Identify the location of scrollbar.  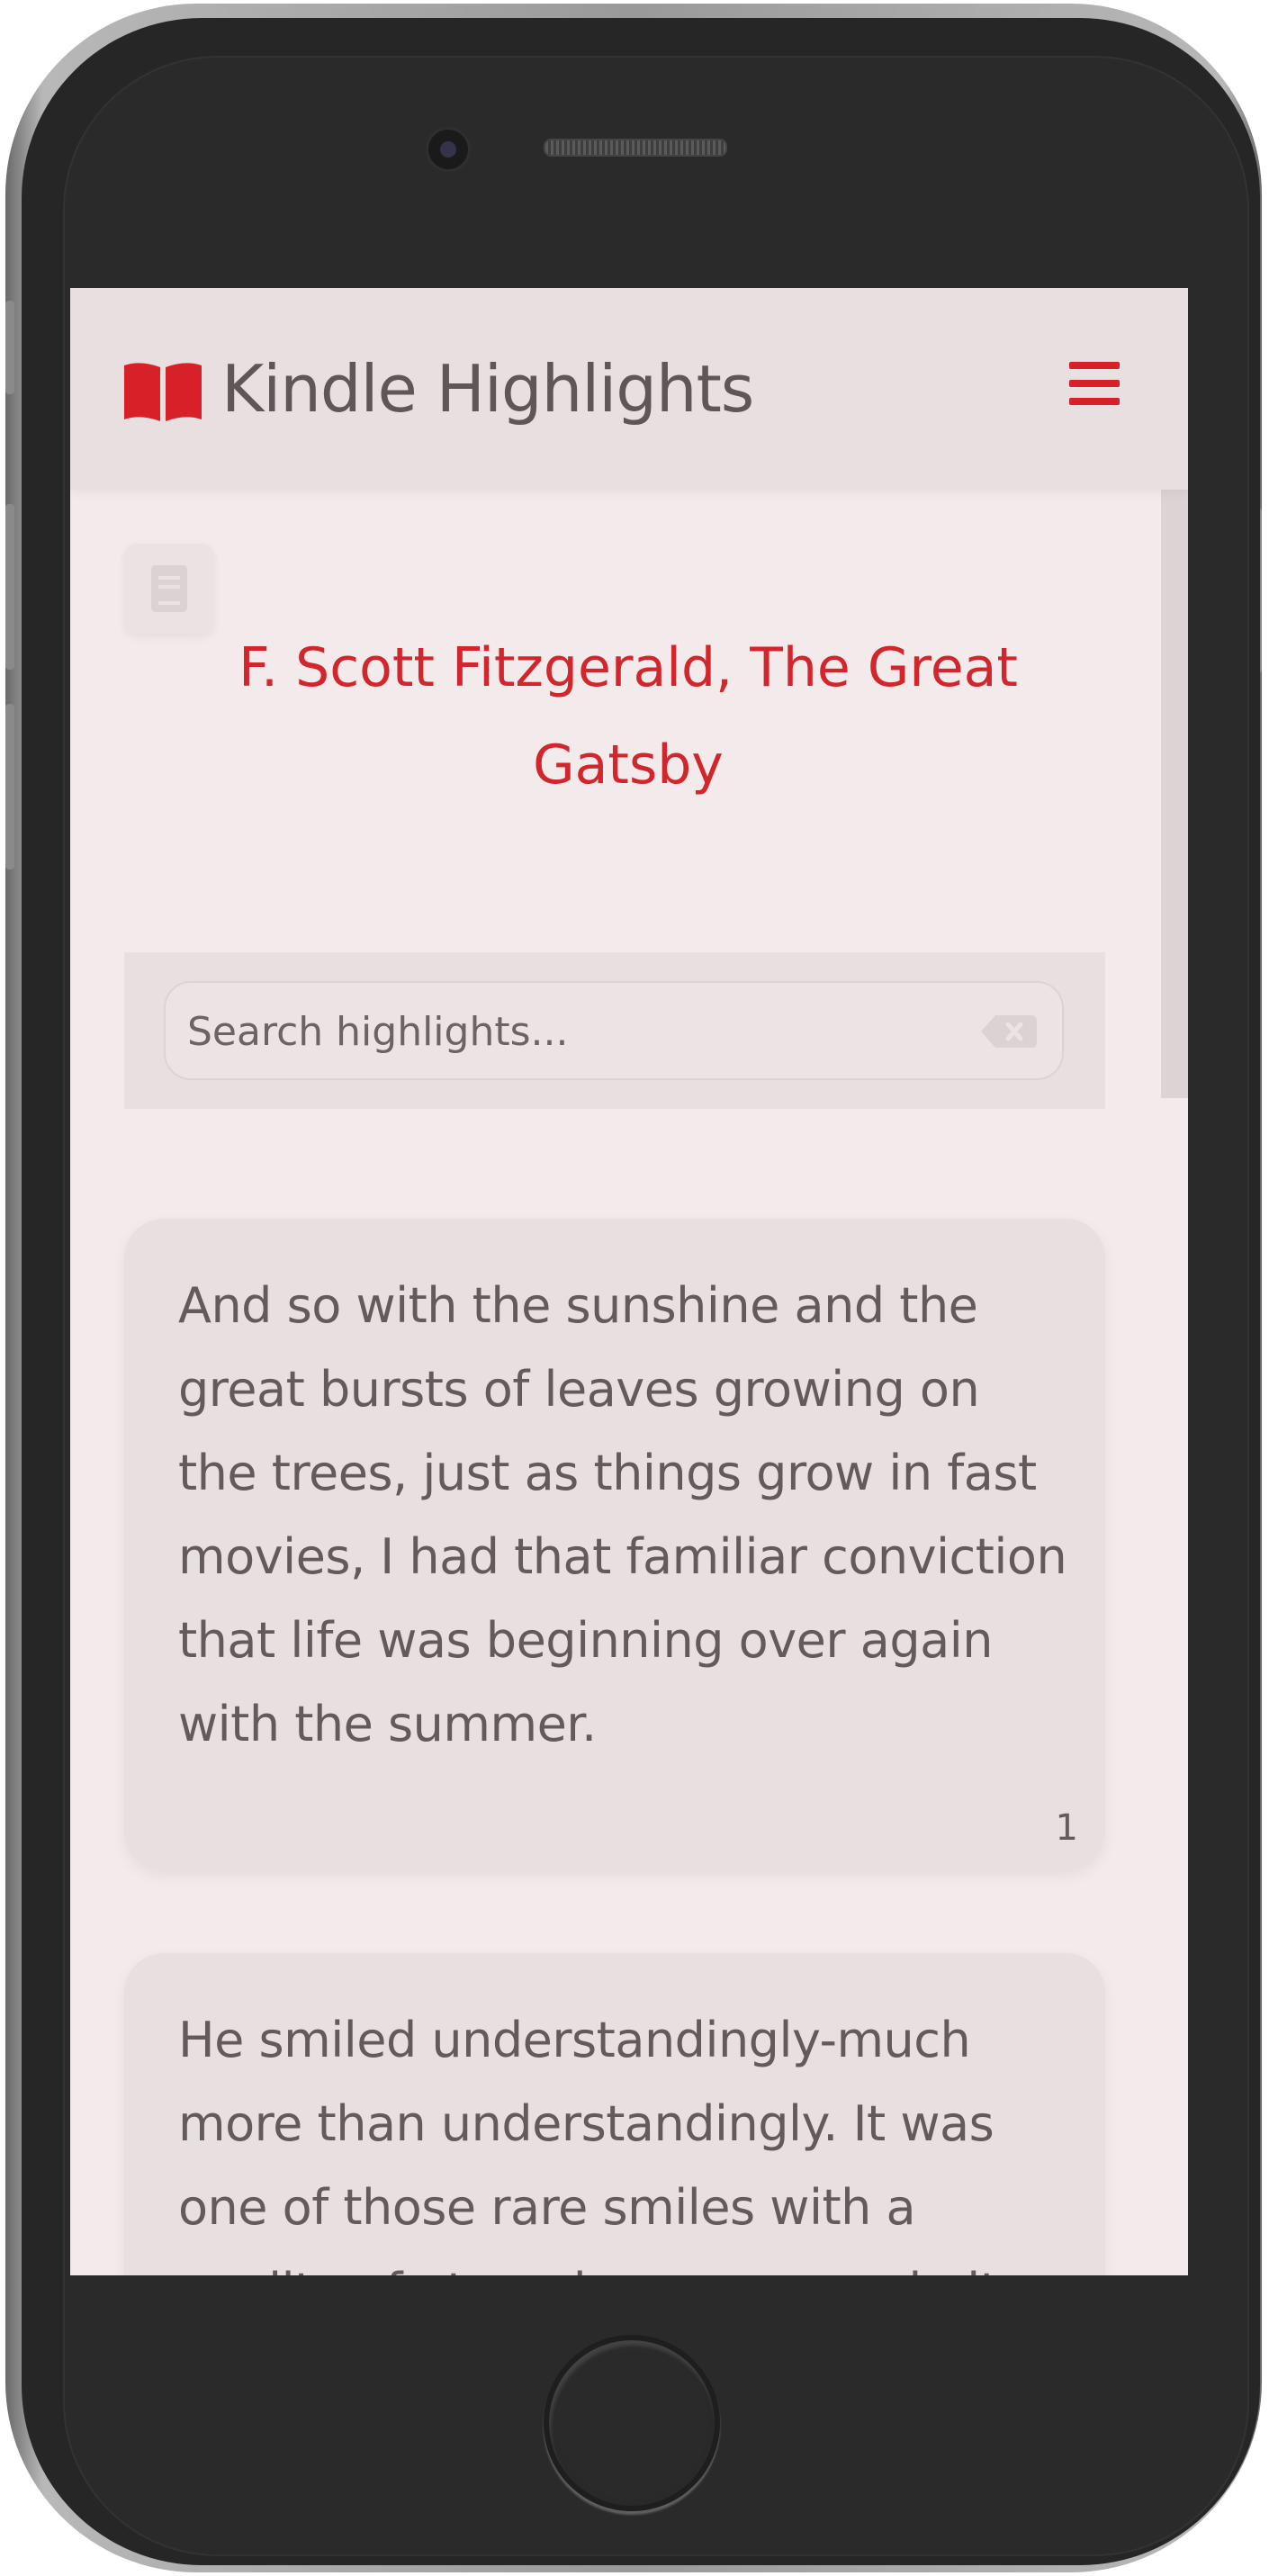
(1174, 794).